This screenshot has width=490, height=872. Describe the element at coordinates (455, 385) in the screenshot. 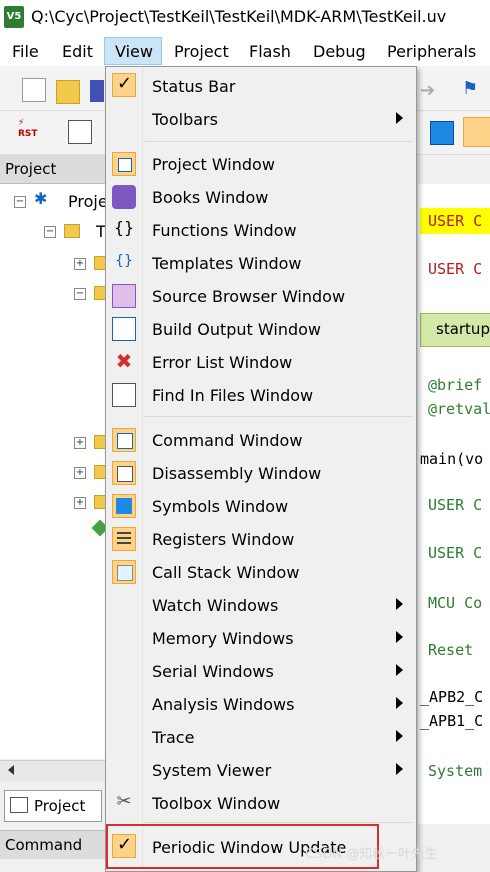

I see `code-line: @brief` at that location.